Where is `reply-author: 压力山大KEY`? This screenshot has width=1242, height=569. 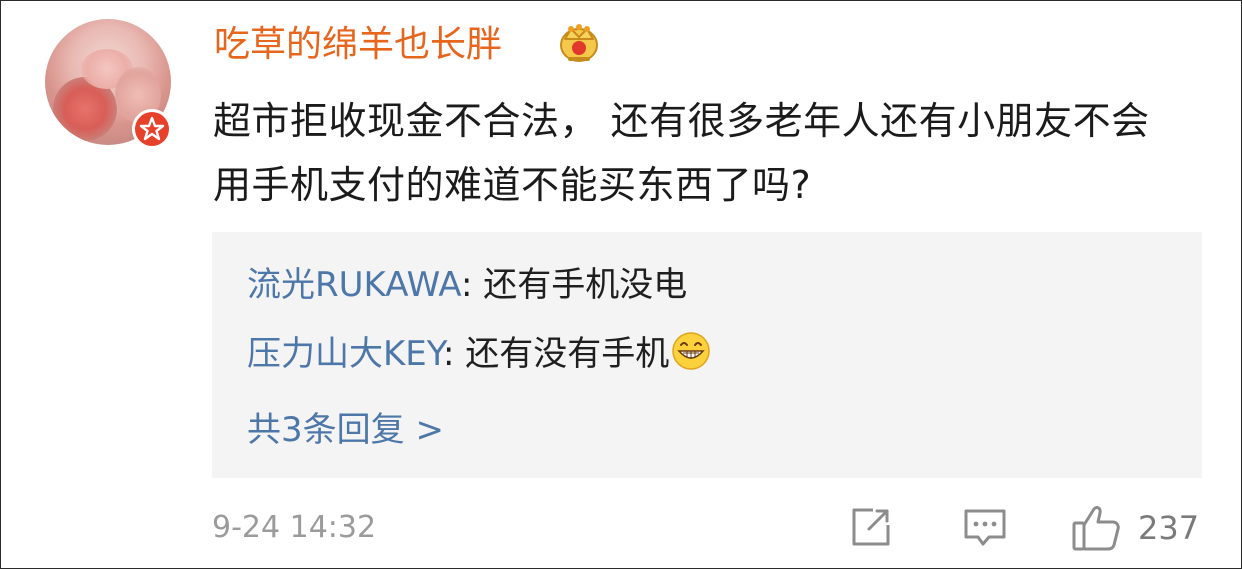 reply-author: 压力山大KEY is located at coordinates (345, 354).